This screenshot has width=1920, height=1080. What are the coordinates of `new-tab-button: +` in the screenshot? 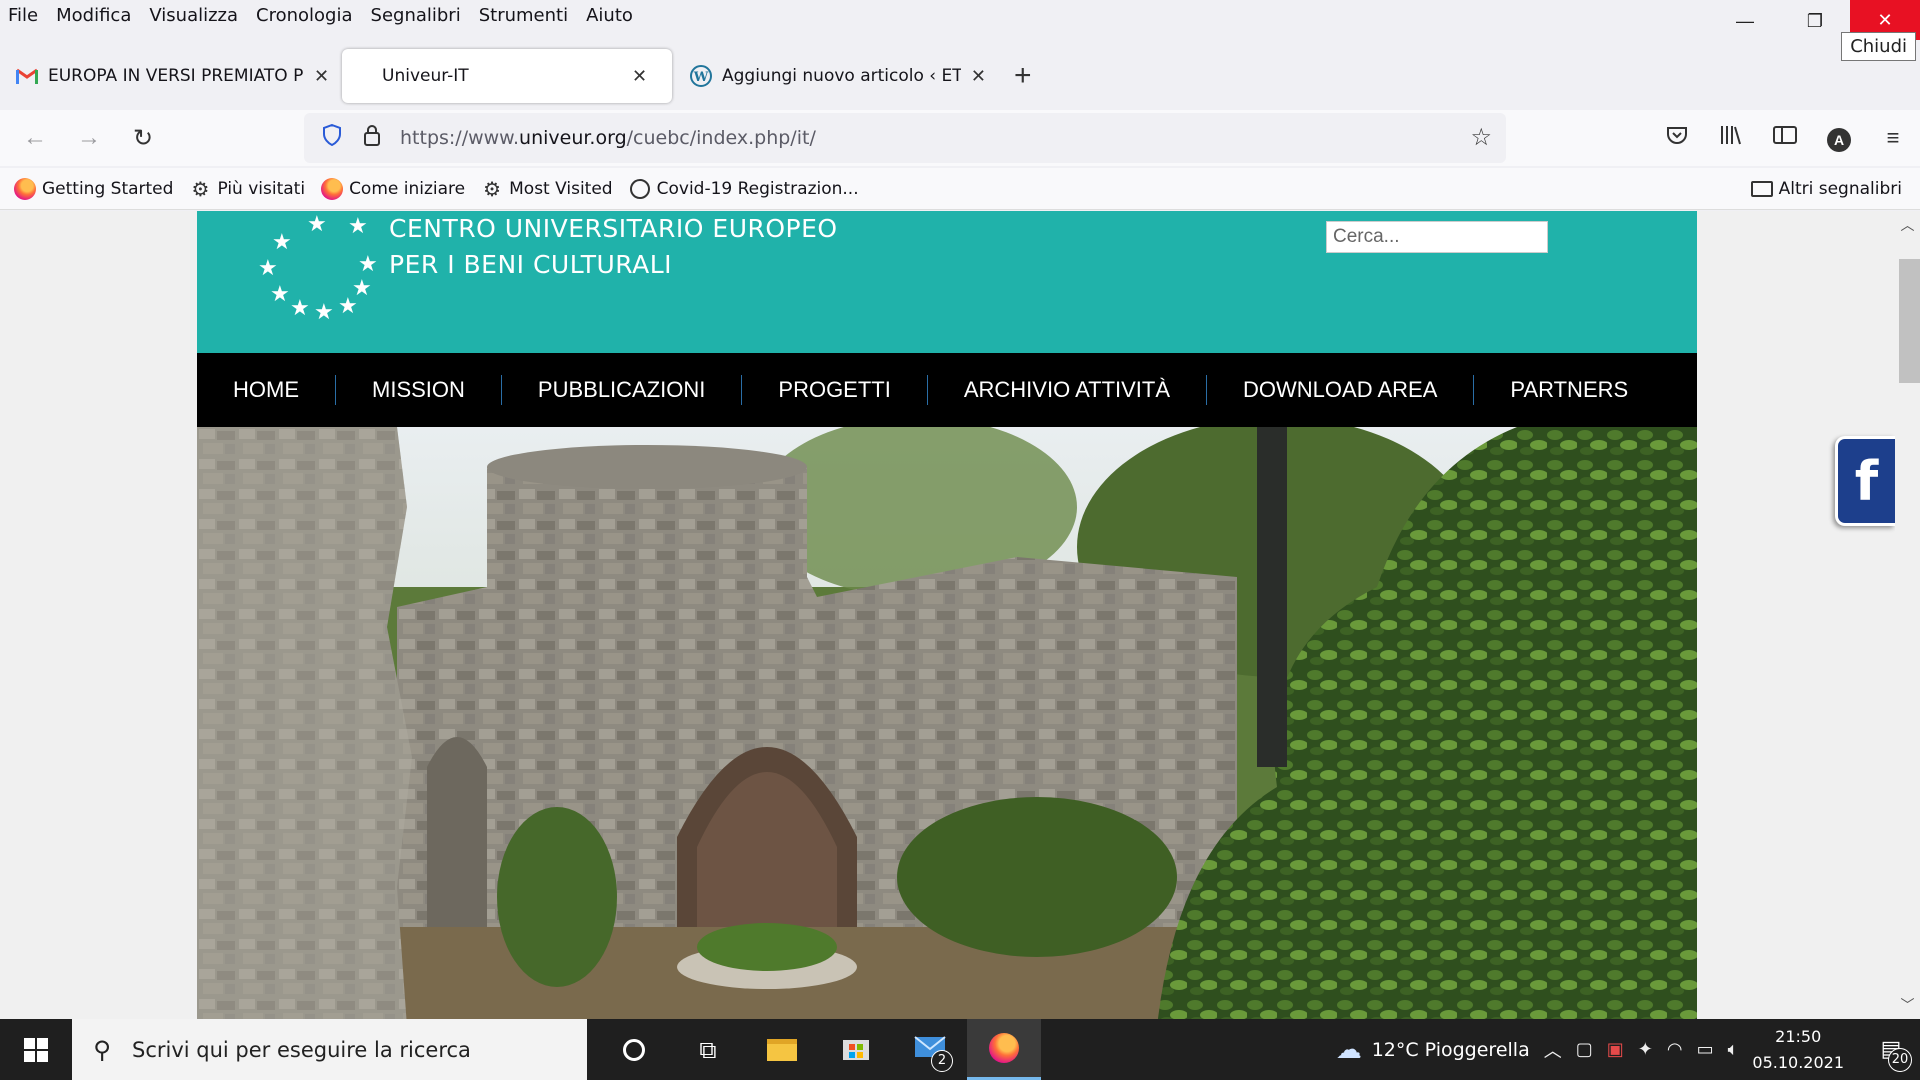 It's located at (1023, 76).